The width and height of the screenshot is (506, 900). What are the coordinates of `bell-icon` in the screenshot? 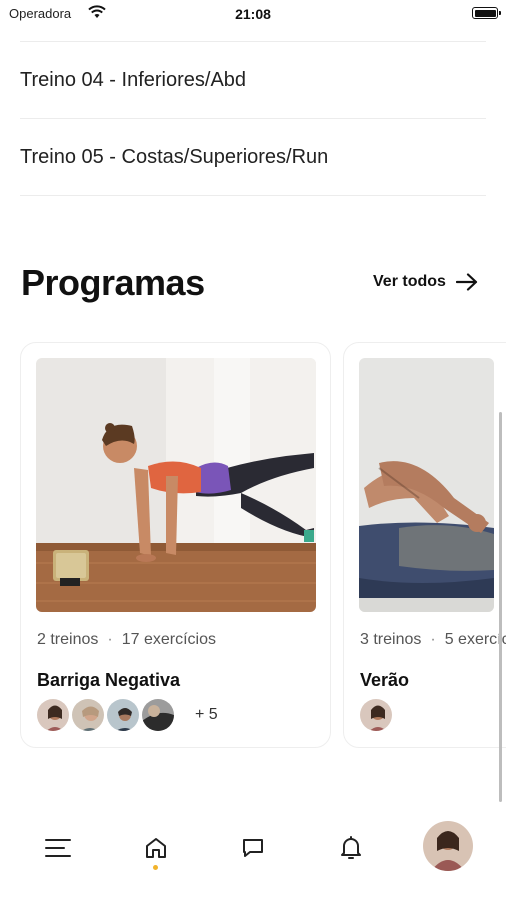 It's located at (351, 847).